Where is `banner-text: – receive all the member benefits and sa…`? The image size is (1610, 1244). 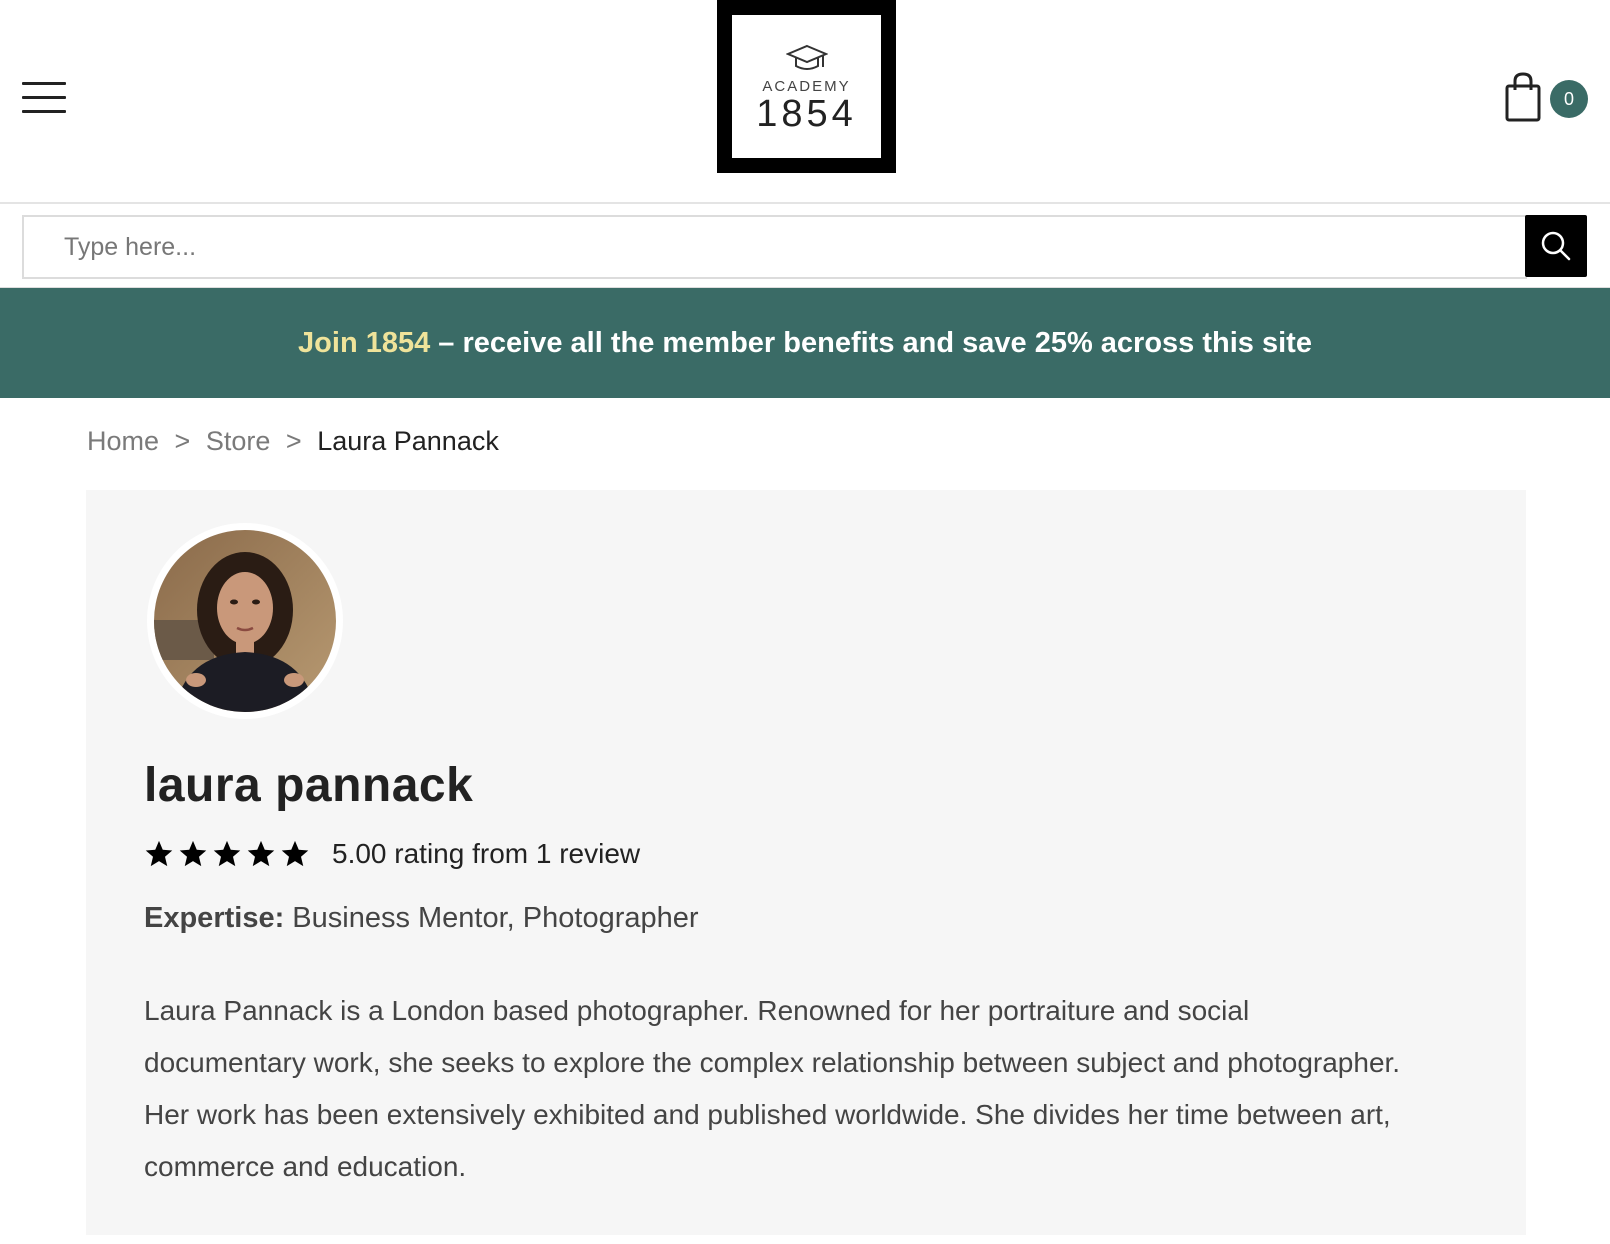
banner-text: – receive all the member benefits and sa… is located at coordinates (871, 343).